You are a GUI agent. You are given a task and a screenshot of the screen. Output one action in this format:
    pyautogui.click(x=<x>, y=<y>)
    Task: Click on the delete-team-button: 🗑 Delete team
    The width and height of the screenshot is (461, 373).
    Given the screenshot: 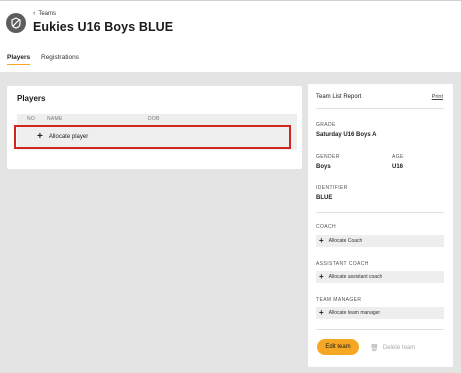 What is the action you would take?
    pyautogui.click(x=392, y=348)
    